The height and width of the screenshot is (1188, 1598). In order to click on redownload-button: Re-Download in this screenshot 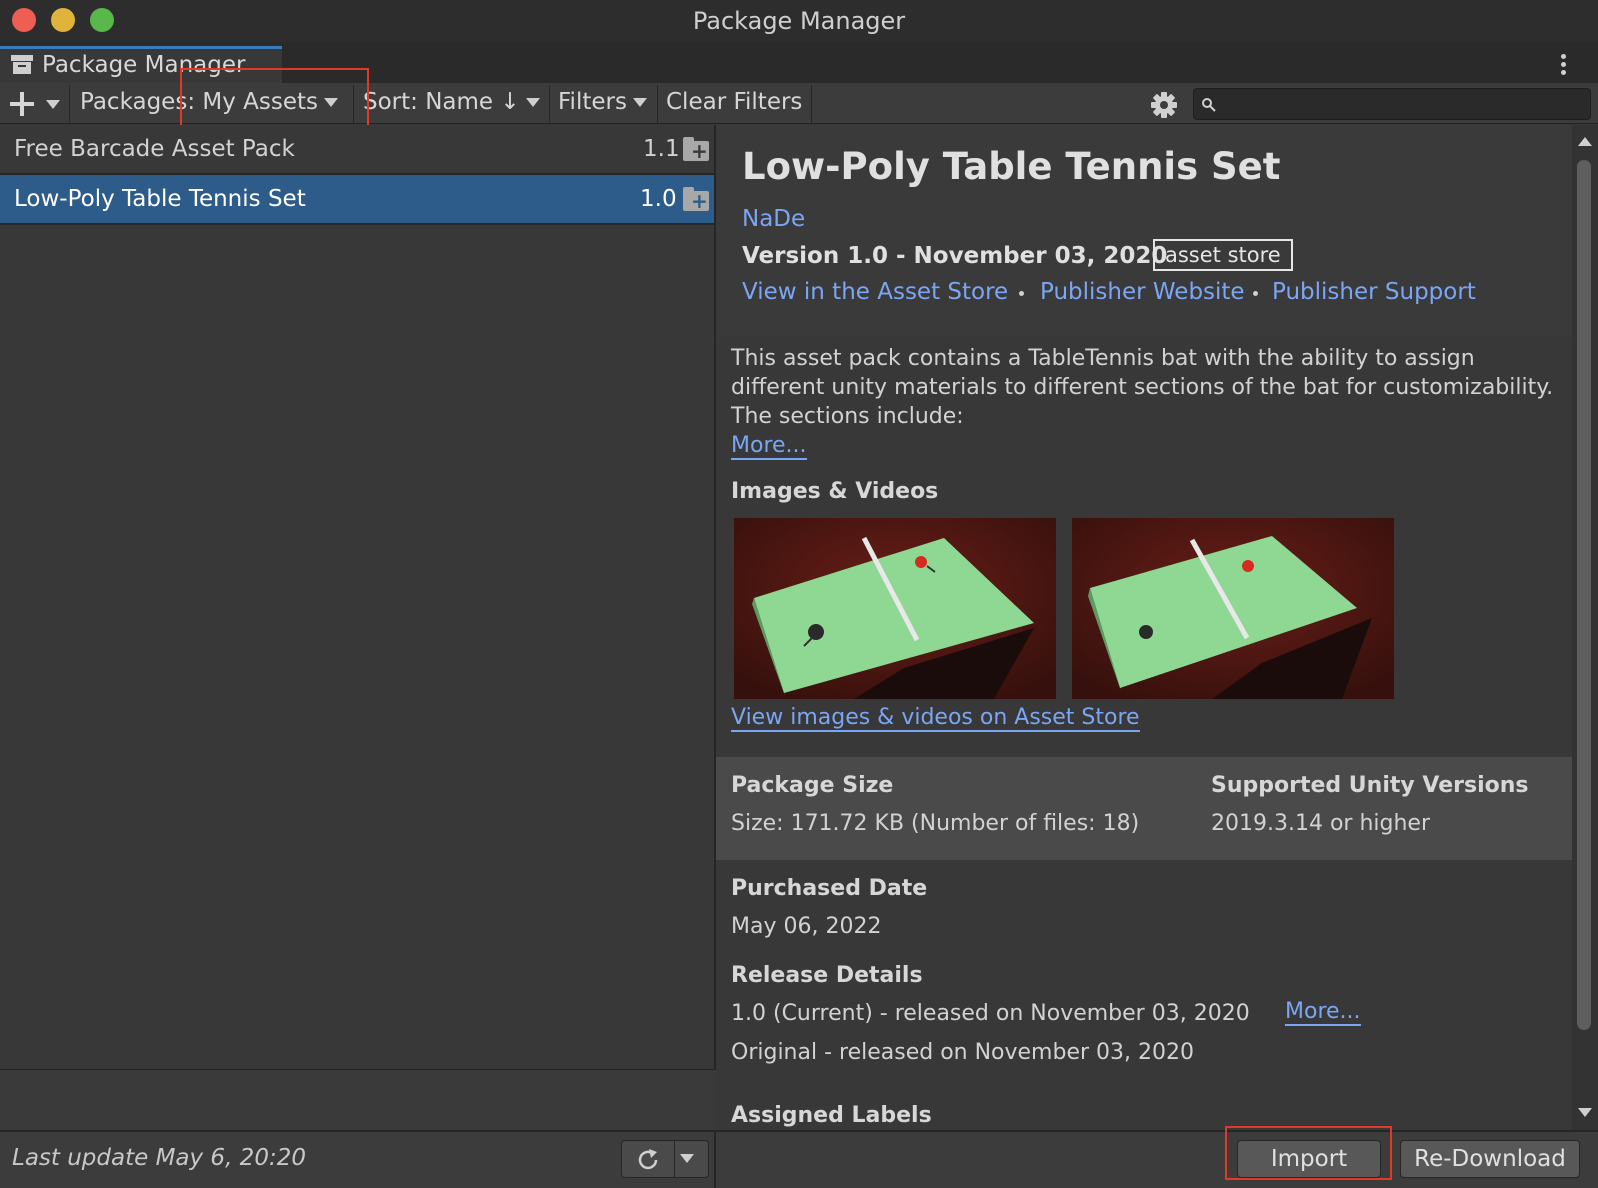, I will do `click(1490, 1159)`.